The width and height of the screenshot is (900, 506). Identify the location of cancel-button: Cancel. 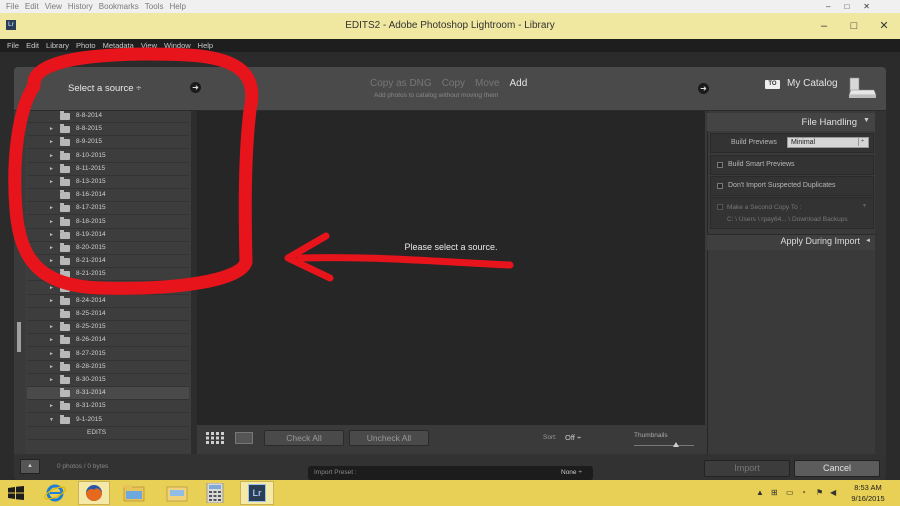
(837, 468).